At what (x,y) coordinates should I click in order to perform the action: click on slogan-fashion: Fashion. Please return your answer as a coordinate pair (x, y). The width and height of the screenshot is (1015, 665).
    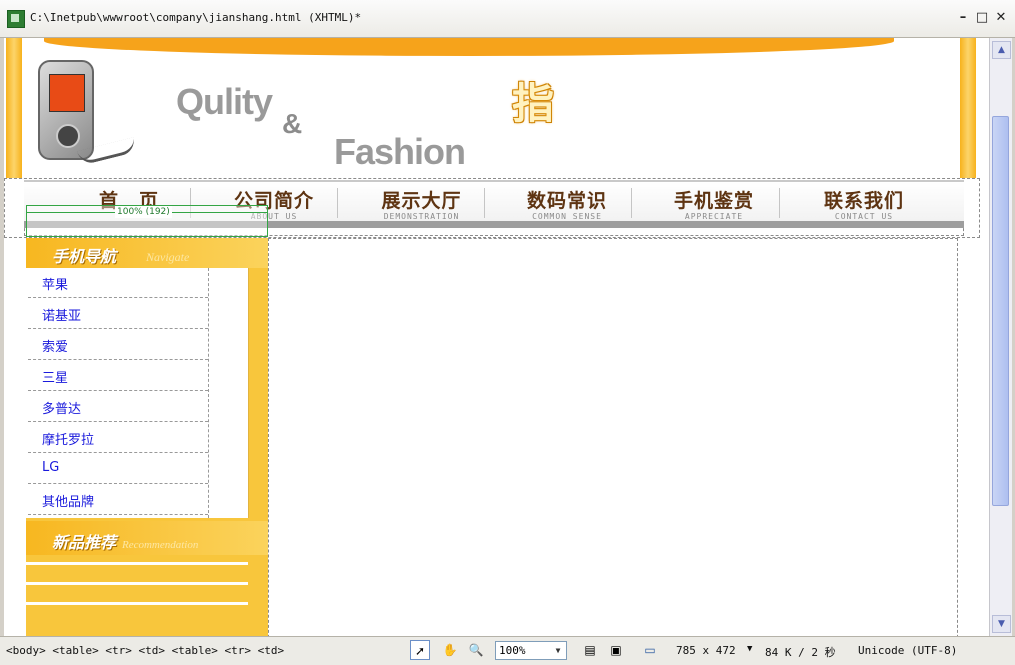
    Looking at the image, I should click on (400, 151).